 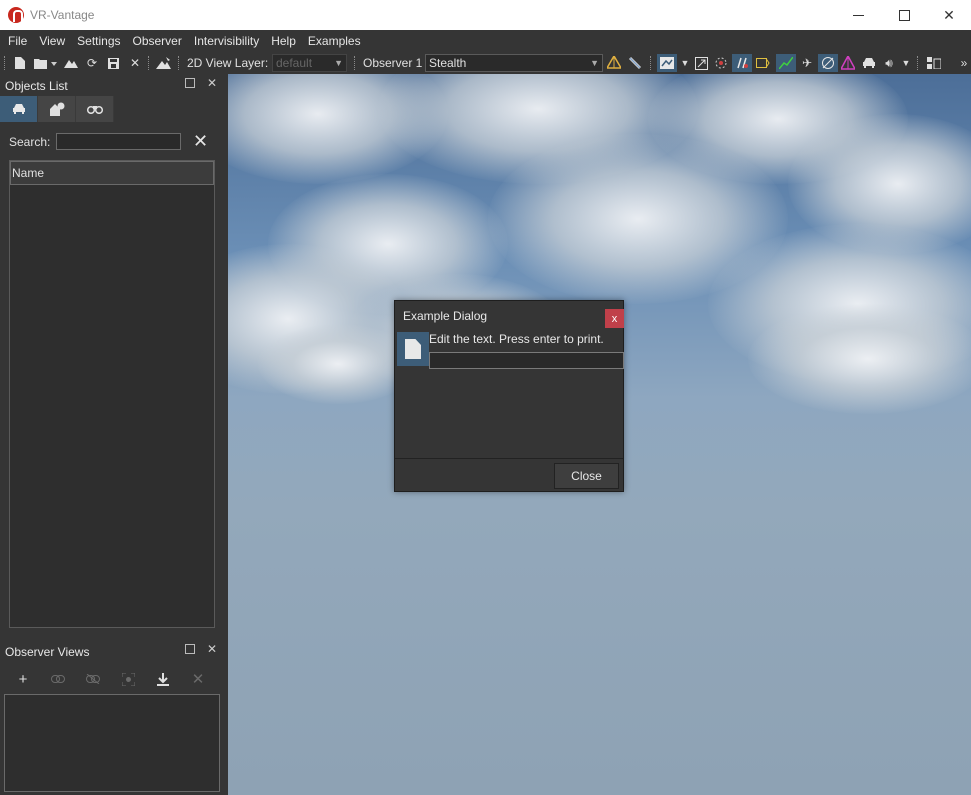 What do you see at coordinates (889, 63) in the screenshot?
I see `volume-icon: 🔊︎` at bounding box center [889, 63].